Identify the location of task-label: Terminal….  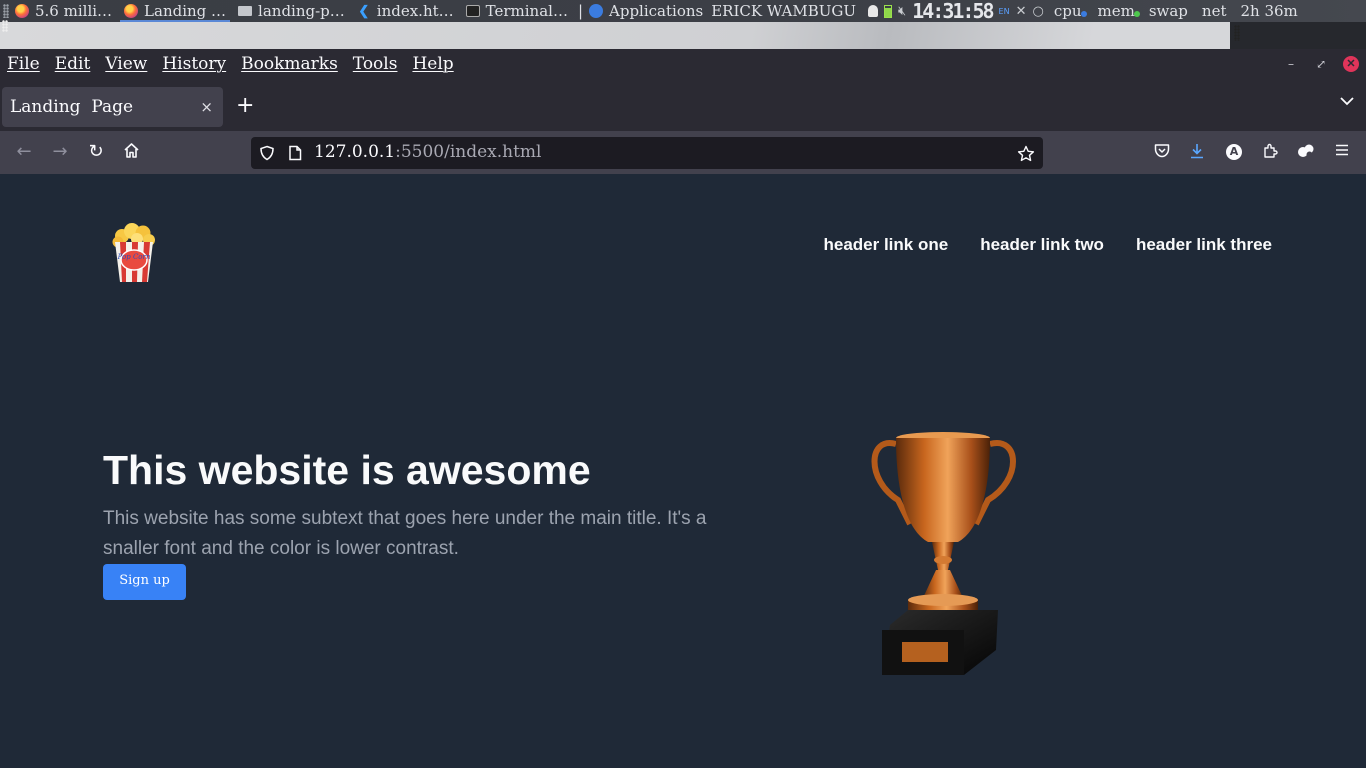
(526, 11).